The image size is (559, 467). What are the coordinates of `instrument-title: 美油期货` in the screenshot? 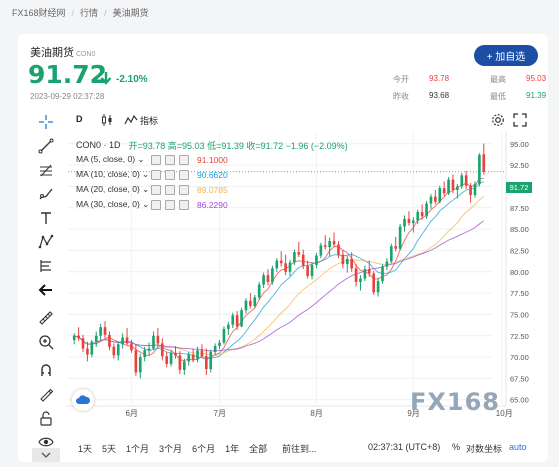 It's located at (52, 53).